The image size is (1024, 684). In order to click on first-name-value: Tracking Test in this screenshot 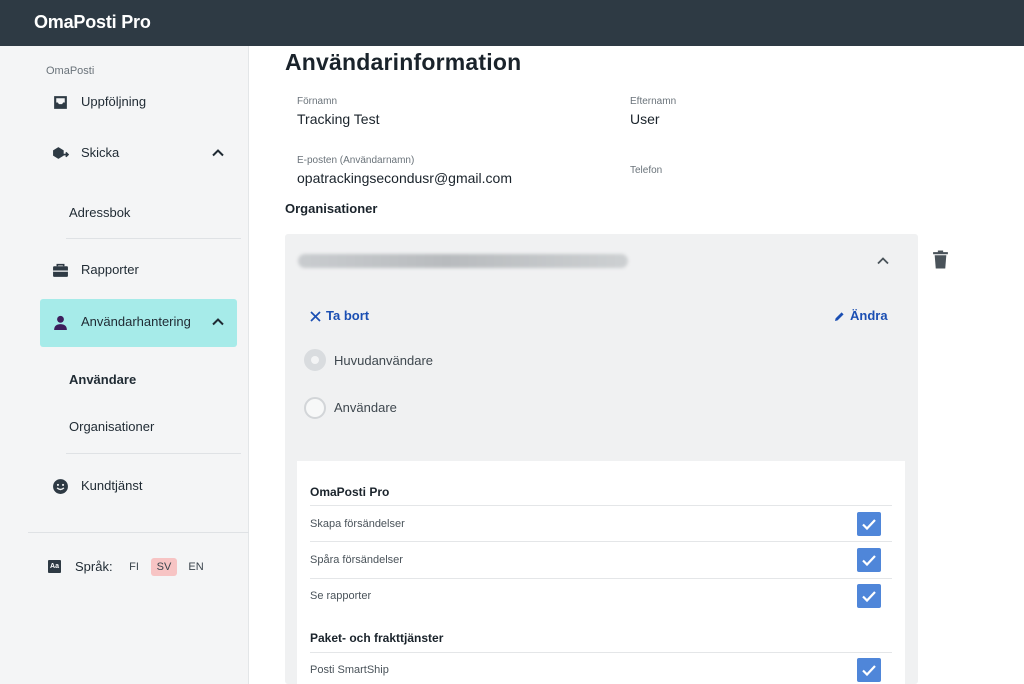, I will do `click(338, 119)`.